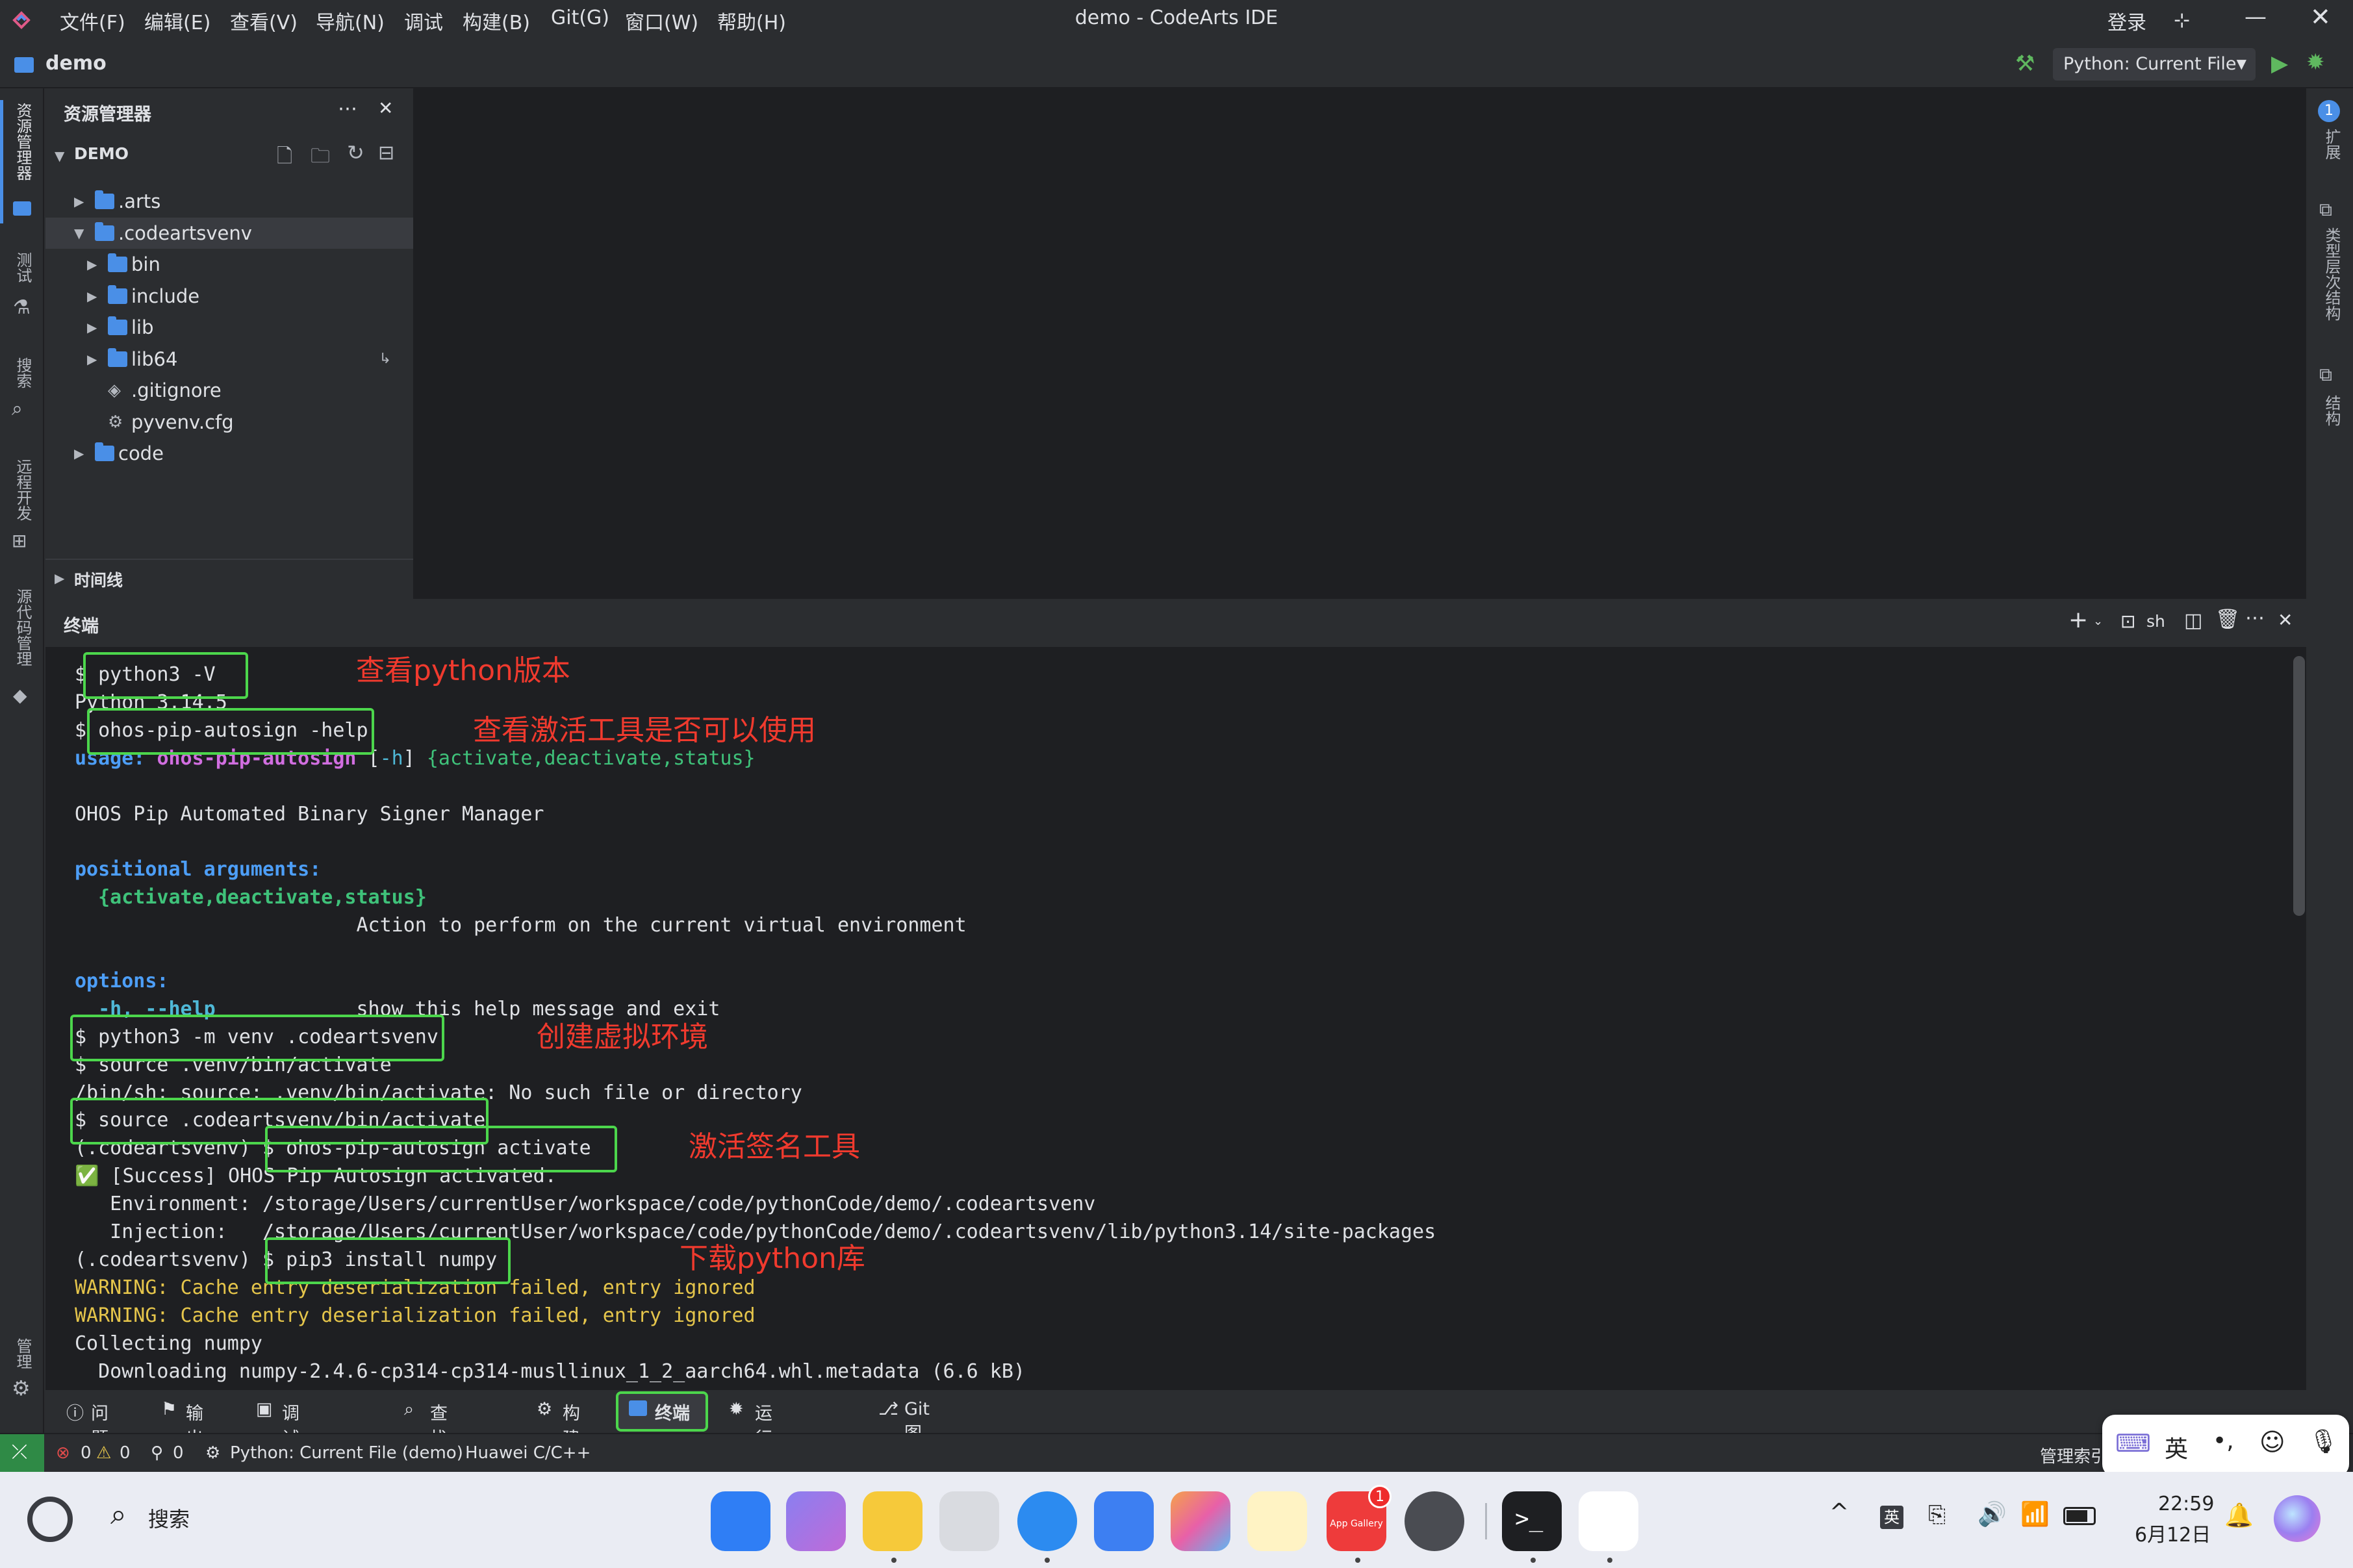 This screenshot has height=1568, width=2353. I want to click on activity-manage: 管理, so click(23, 1353).